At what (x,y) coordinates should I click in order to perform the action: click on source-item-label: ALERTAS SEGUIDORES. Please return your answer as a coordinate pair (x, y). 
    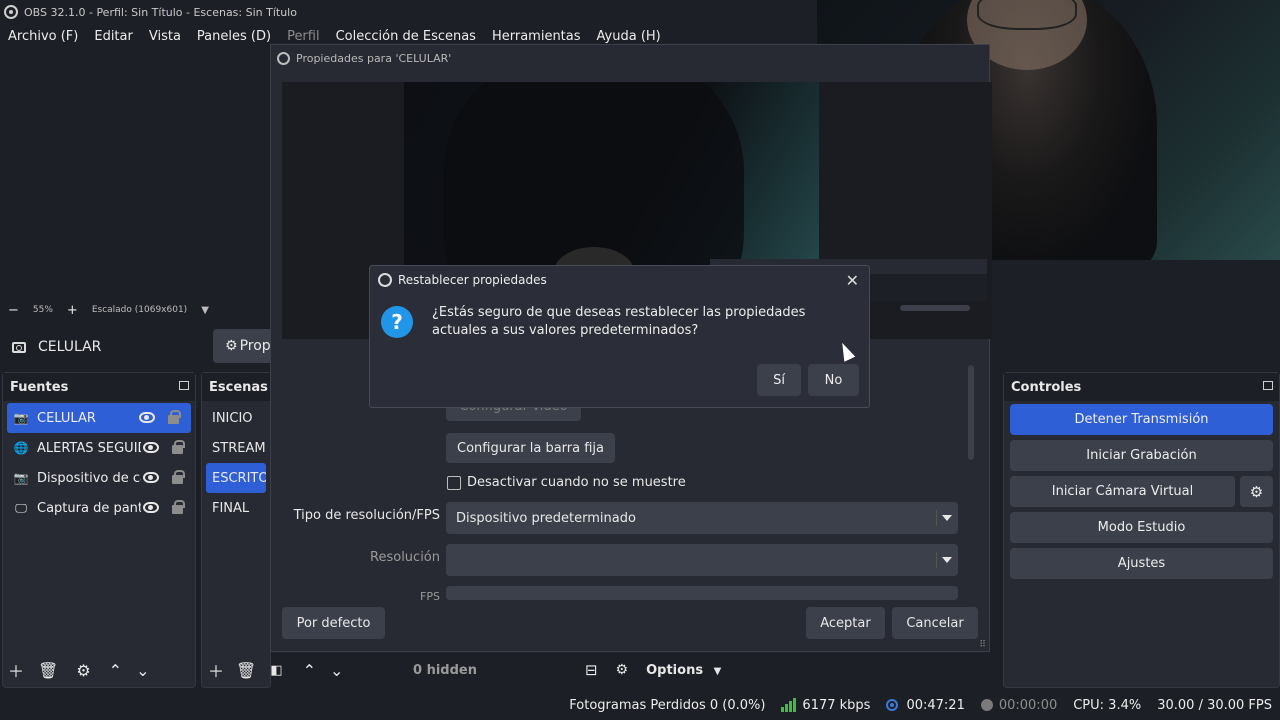
    Looking at the image, I should click on (89, 448).